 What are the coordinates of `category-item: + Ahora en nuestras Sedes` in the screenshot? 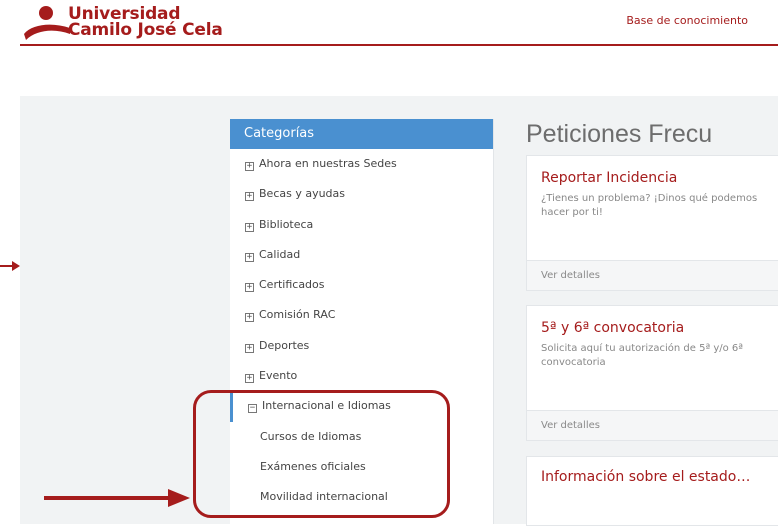 It's located at (361, 164).